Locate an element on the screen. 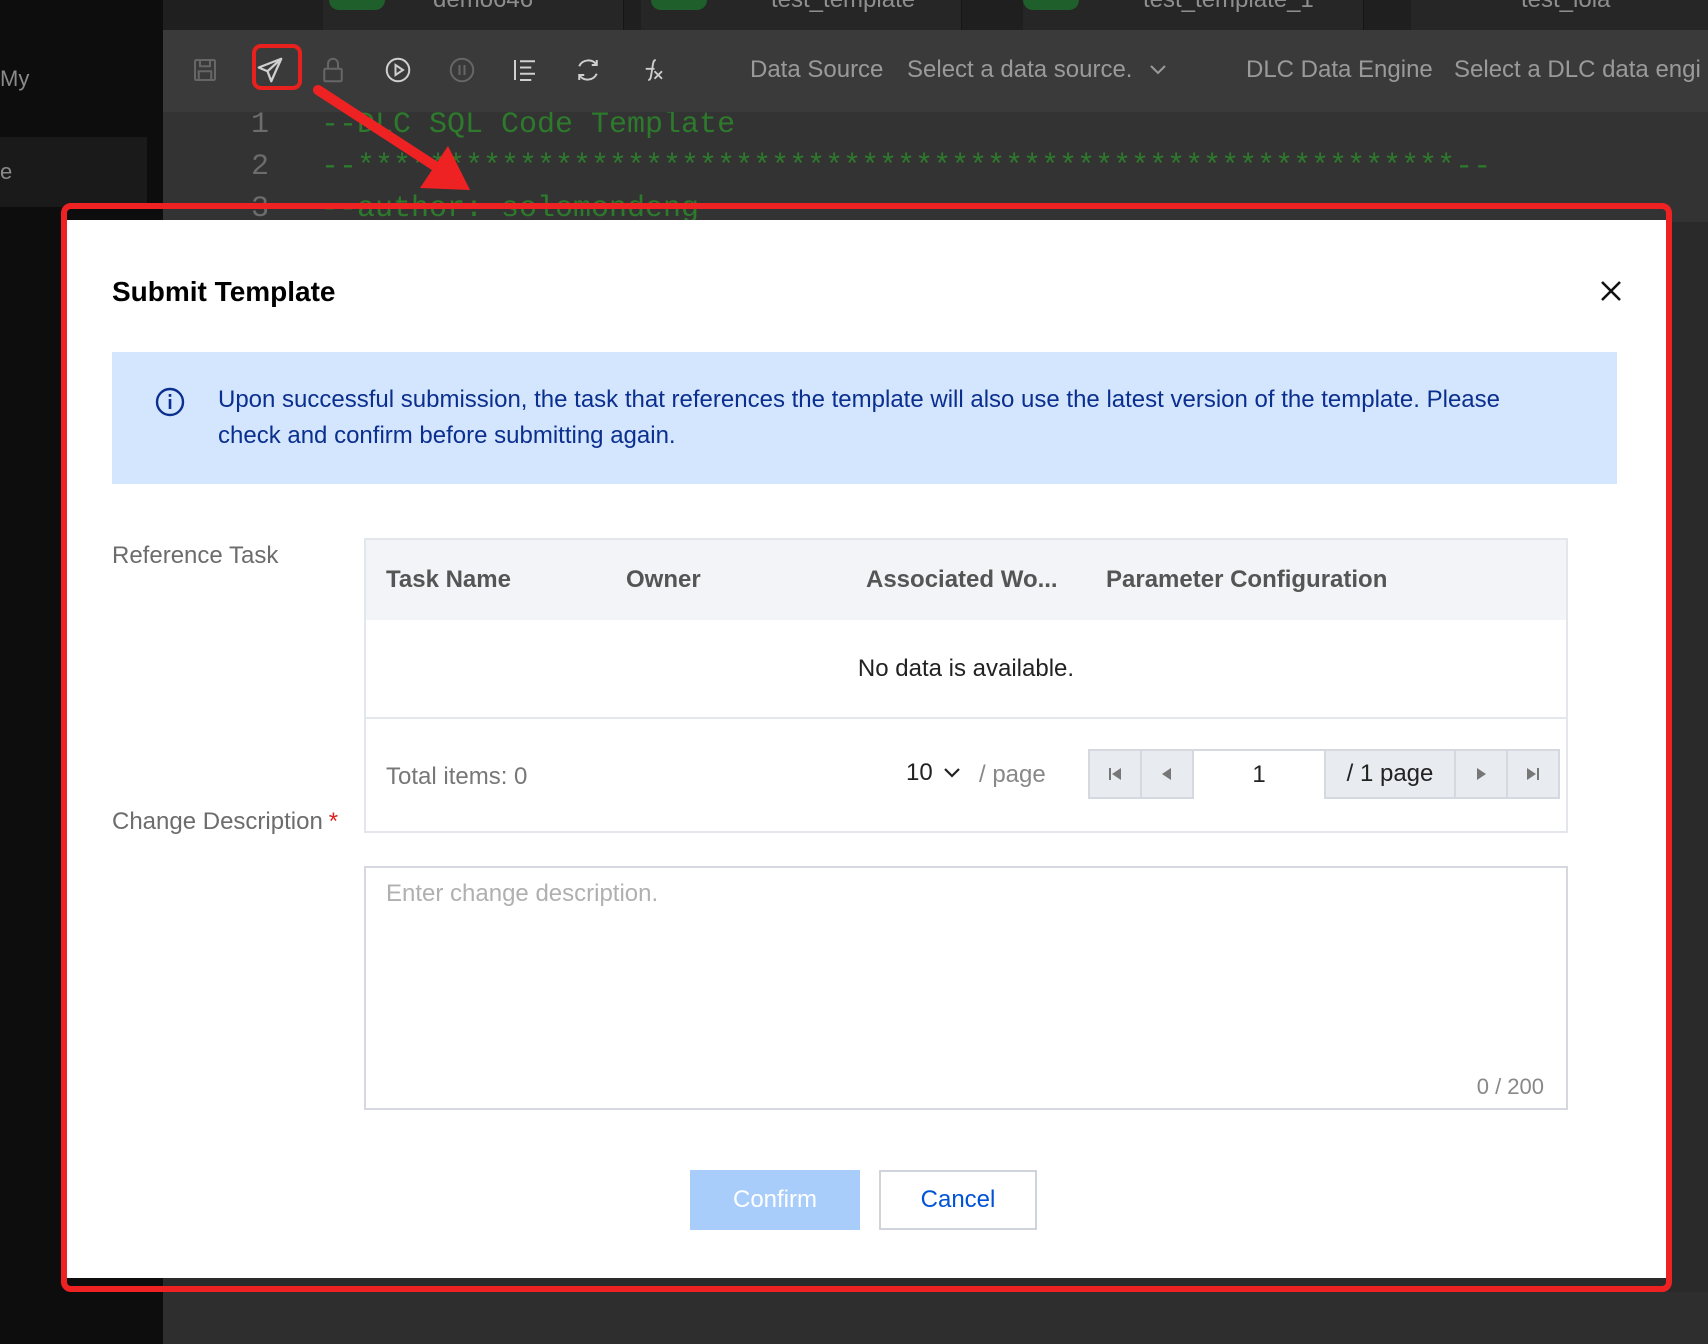 The image size is (1708, 1344). page-number-input is located at coordinates (1260, 775).